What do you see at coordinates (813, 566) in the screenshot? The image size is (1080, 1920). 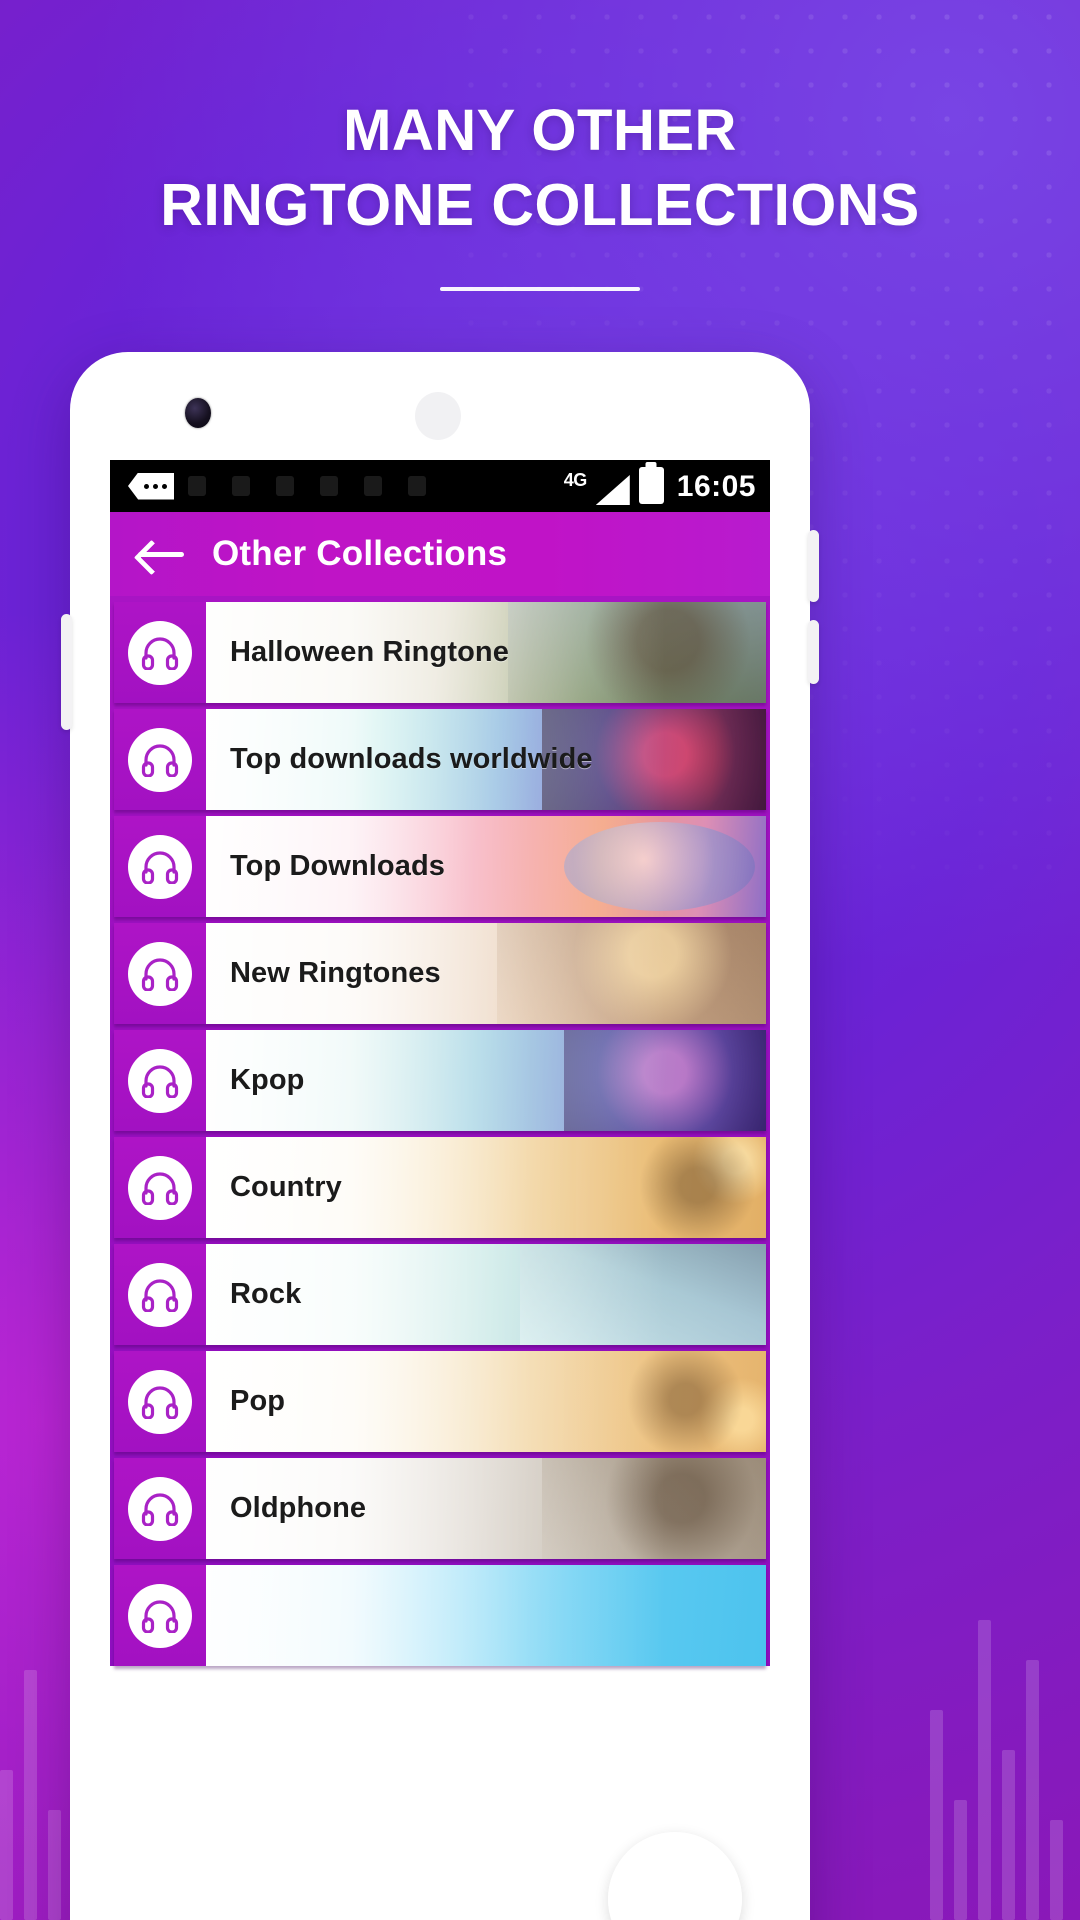 I see `phone-volume-button` at bounding box center [813, 566].